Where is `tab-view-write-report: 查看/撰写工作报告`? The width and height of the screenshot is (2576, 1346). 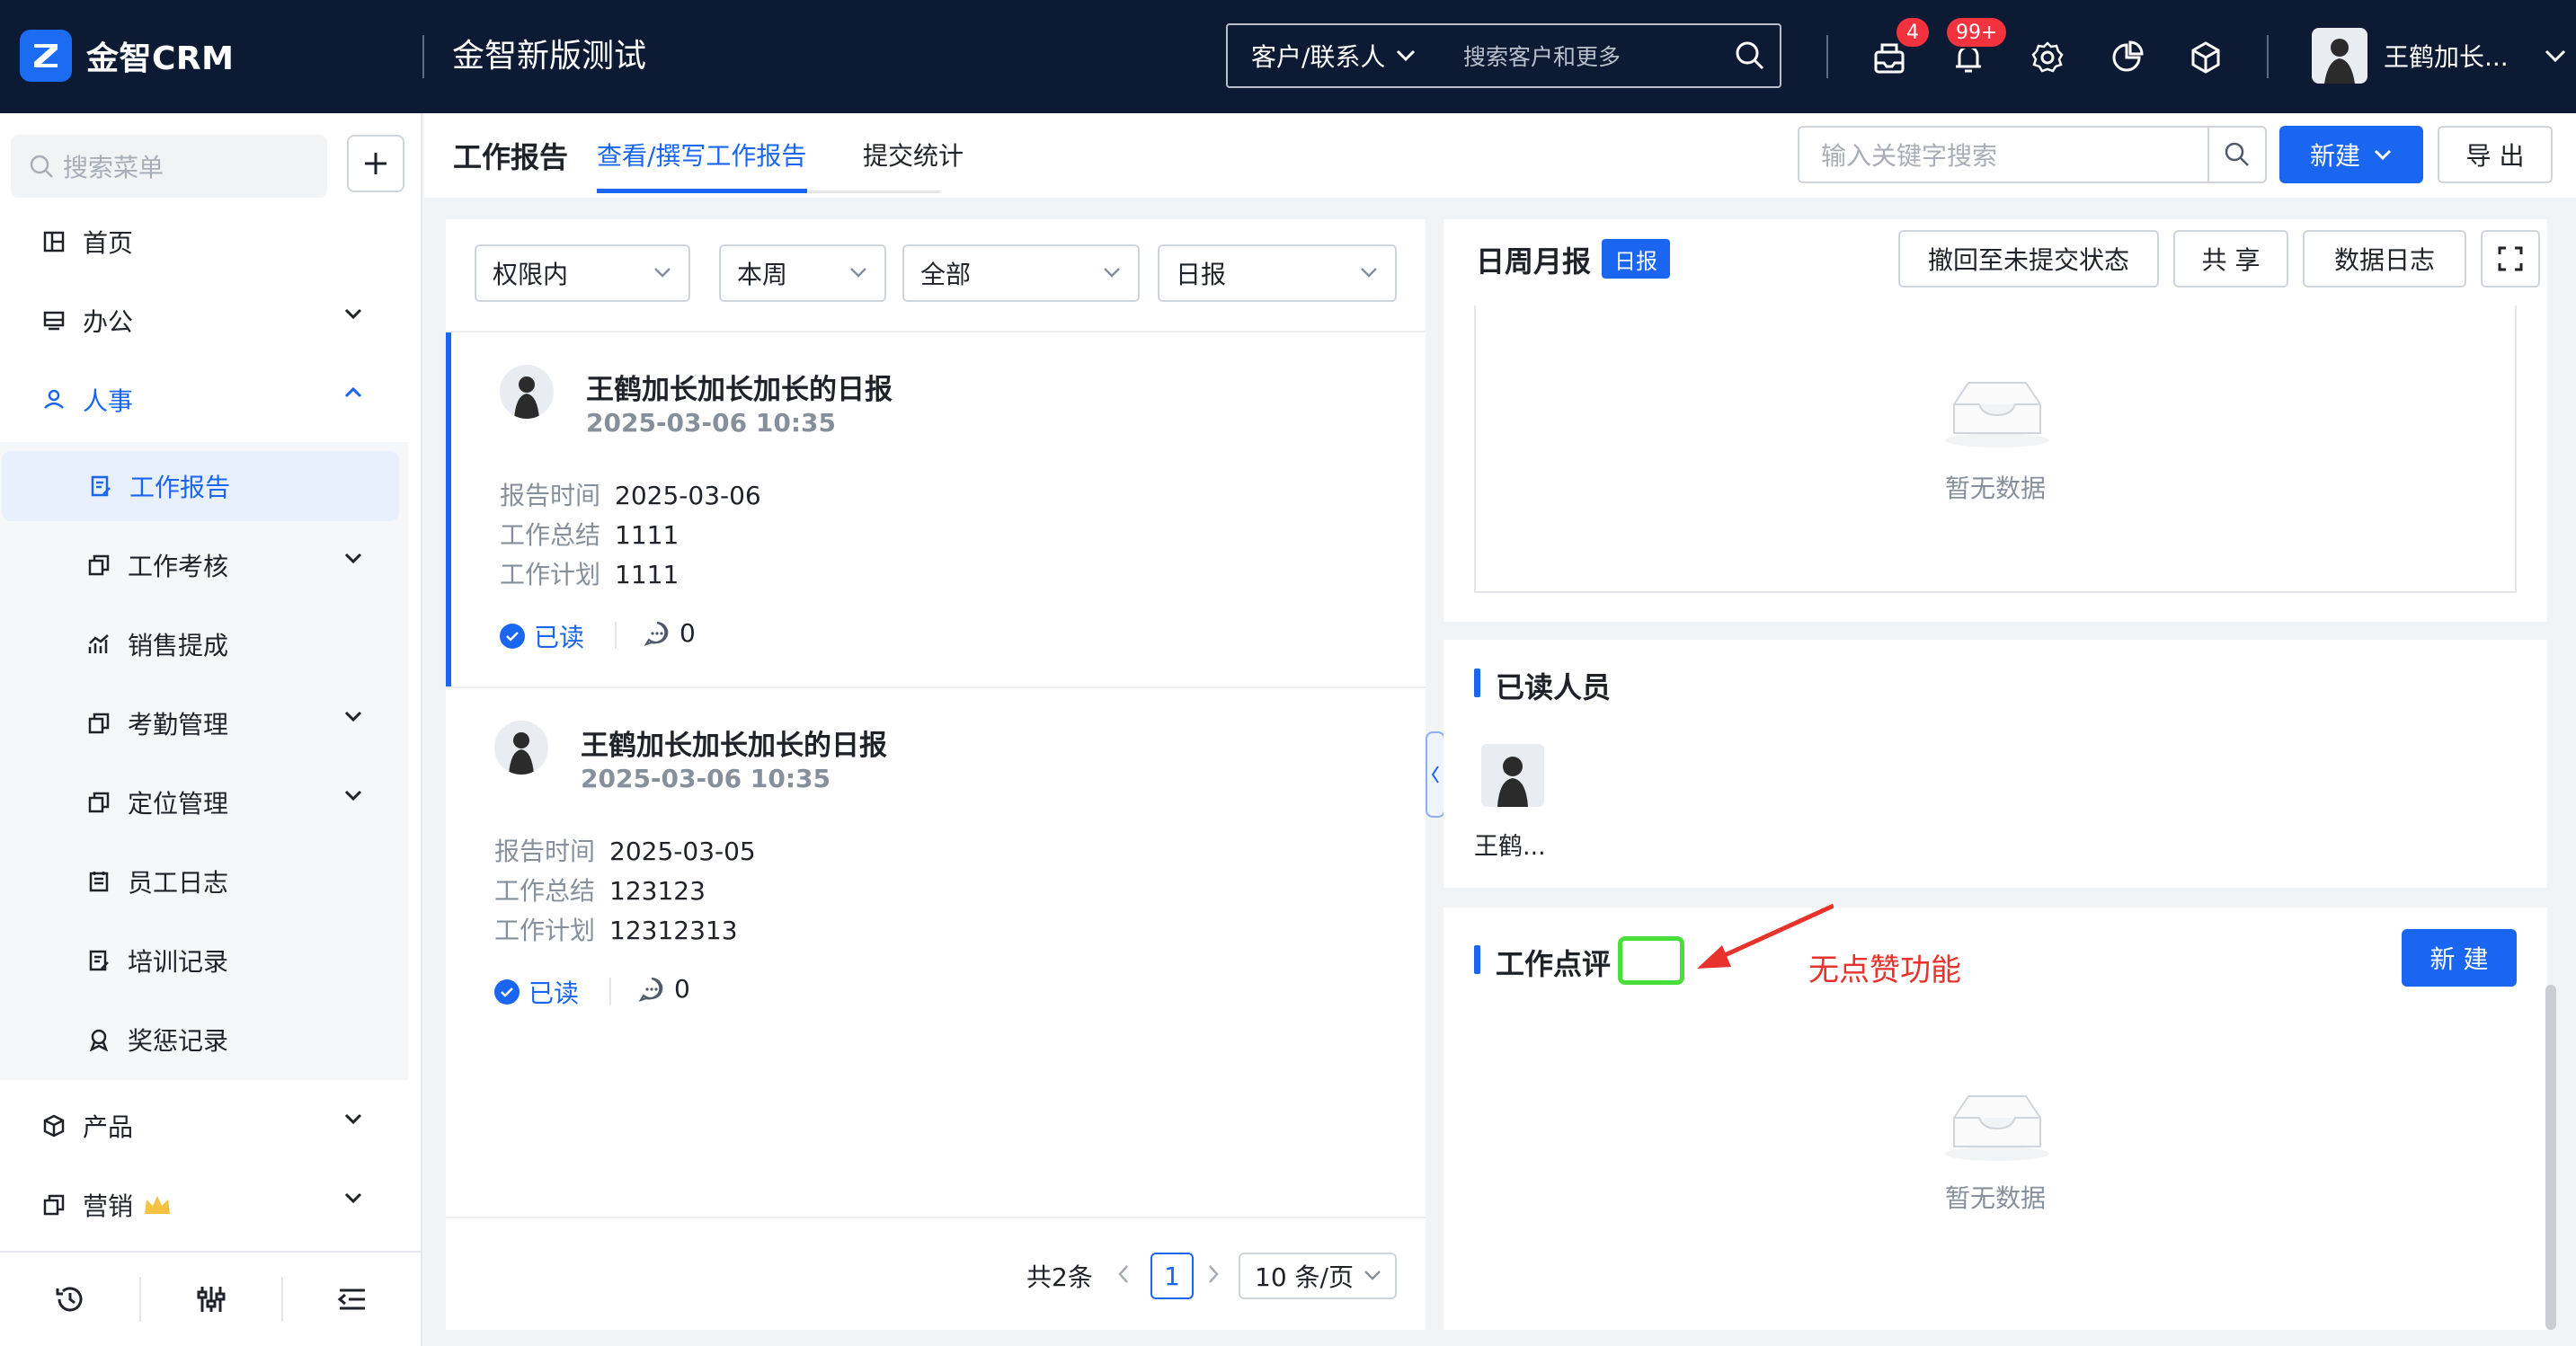
tab-view-write-report: 查看/撰写工作报告 is located at coordinates (701, 156).